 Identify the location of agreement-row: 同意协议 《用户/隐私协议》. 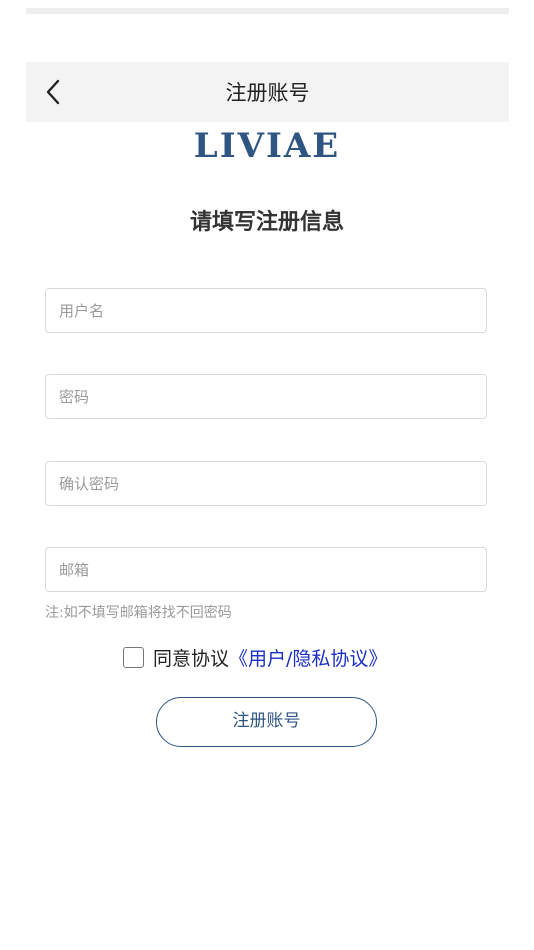
(255, 657).